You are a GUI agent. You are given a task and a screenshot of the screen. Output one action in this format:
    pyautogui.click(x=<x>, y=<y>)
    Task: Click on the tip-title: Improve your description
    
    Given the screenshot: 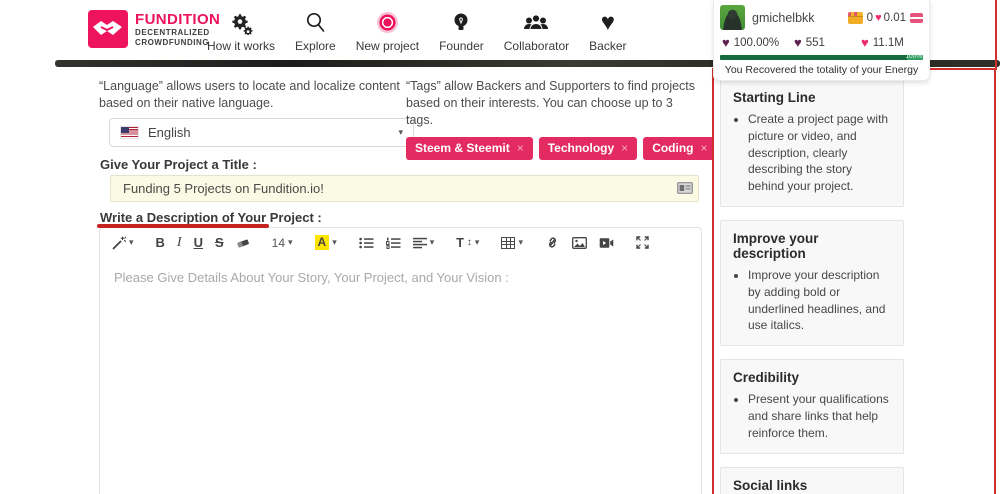 What is the action you would take?
    pyautogui.click(x=776, y=245)
    